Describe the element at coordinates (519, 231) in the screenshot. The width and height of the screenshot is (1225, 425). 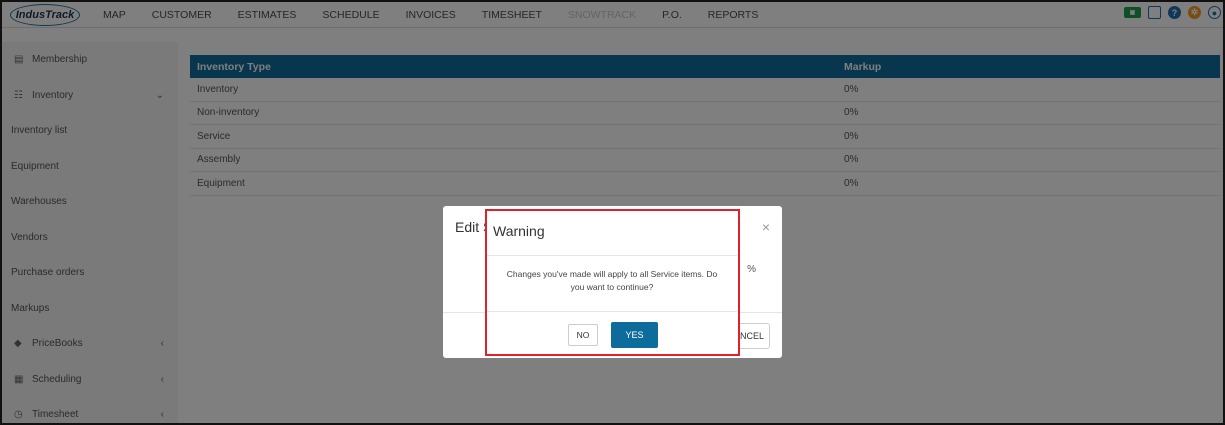
I see `warning-title: Warning` at that location.